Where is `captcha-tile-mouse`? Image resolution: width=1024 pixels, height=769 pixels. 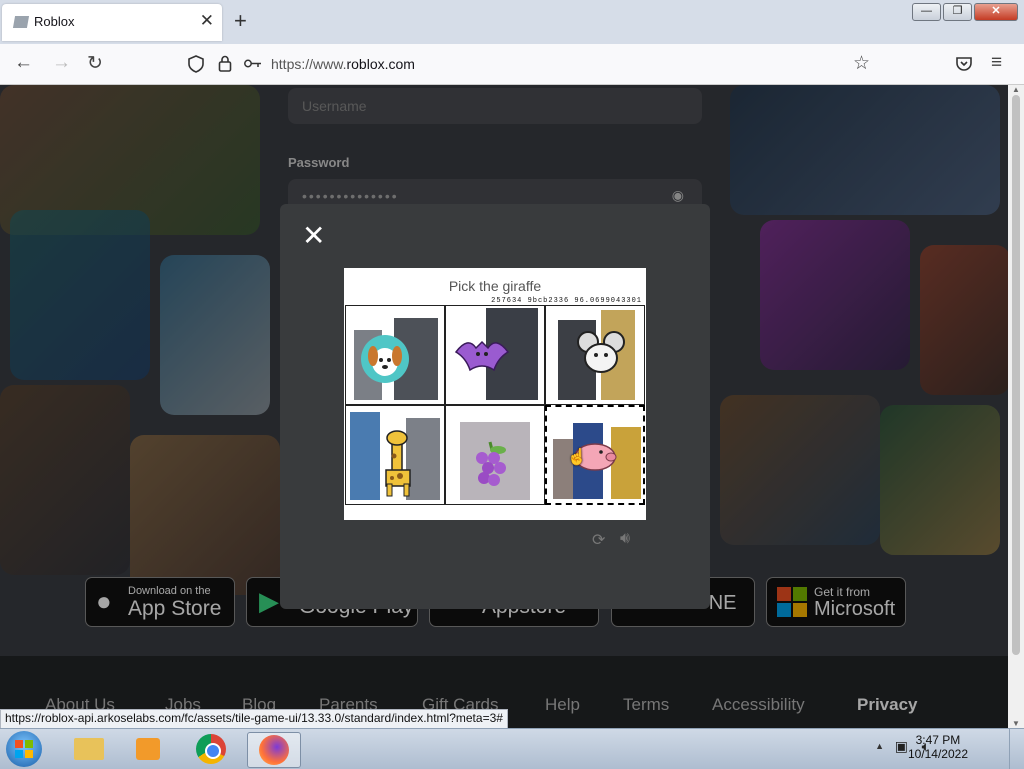 captcha-tile-mouse is located at coordinates (595, 355).